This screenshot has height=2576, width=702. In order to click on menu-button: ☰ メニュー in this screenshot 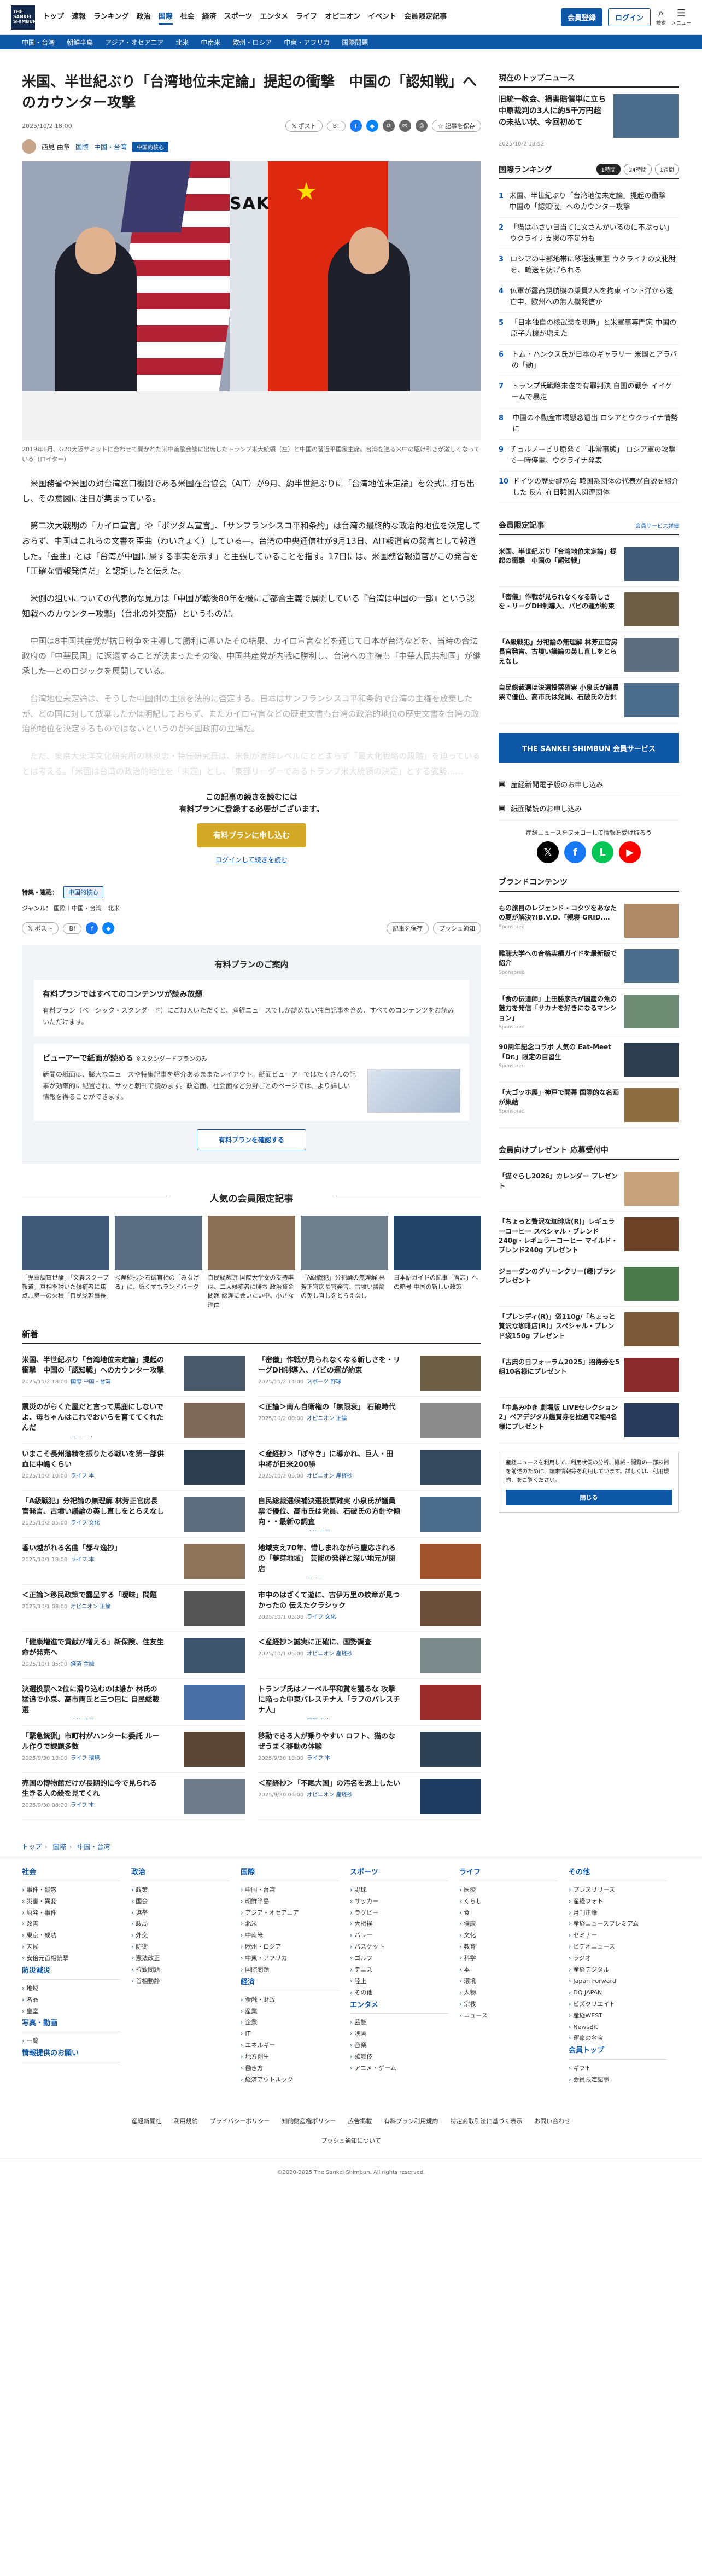, I will do `click(681, 17)`.